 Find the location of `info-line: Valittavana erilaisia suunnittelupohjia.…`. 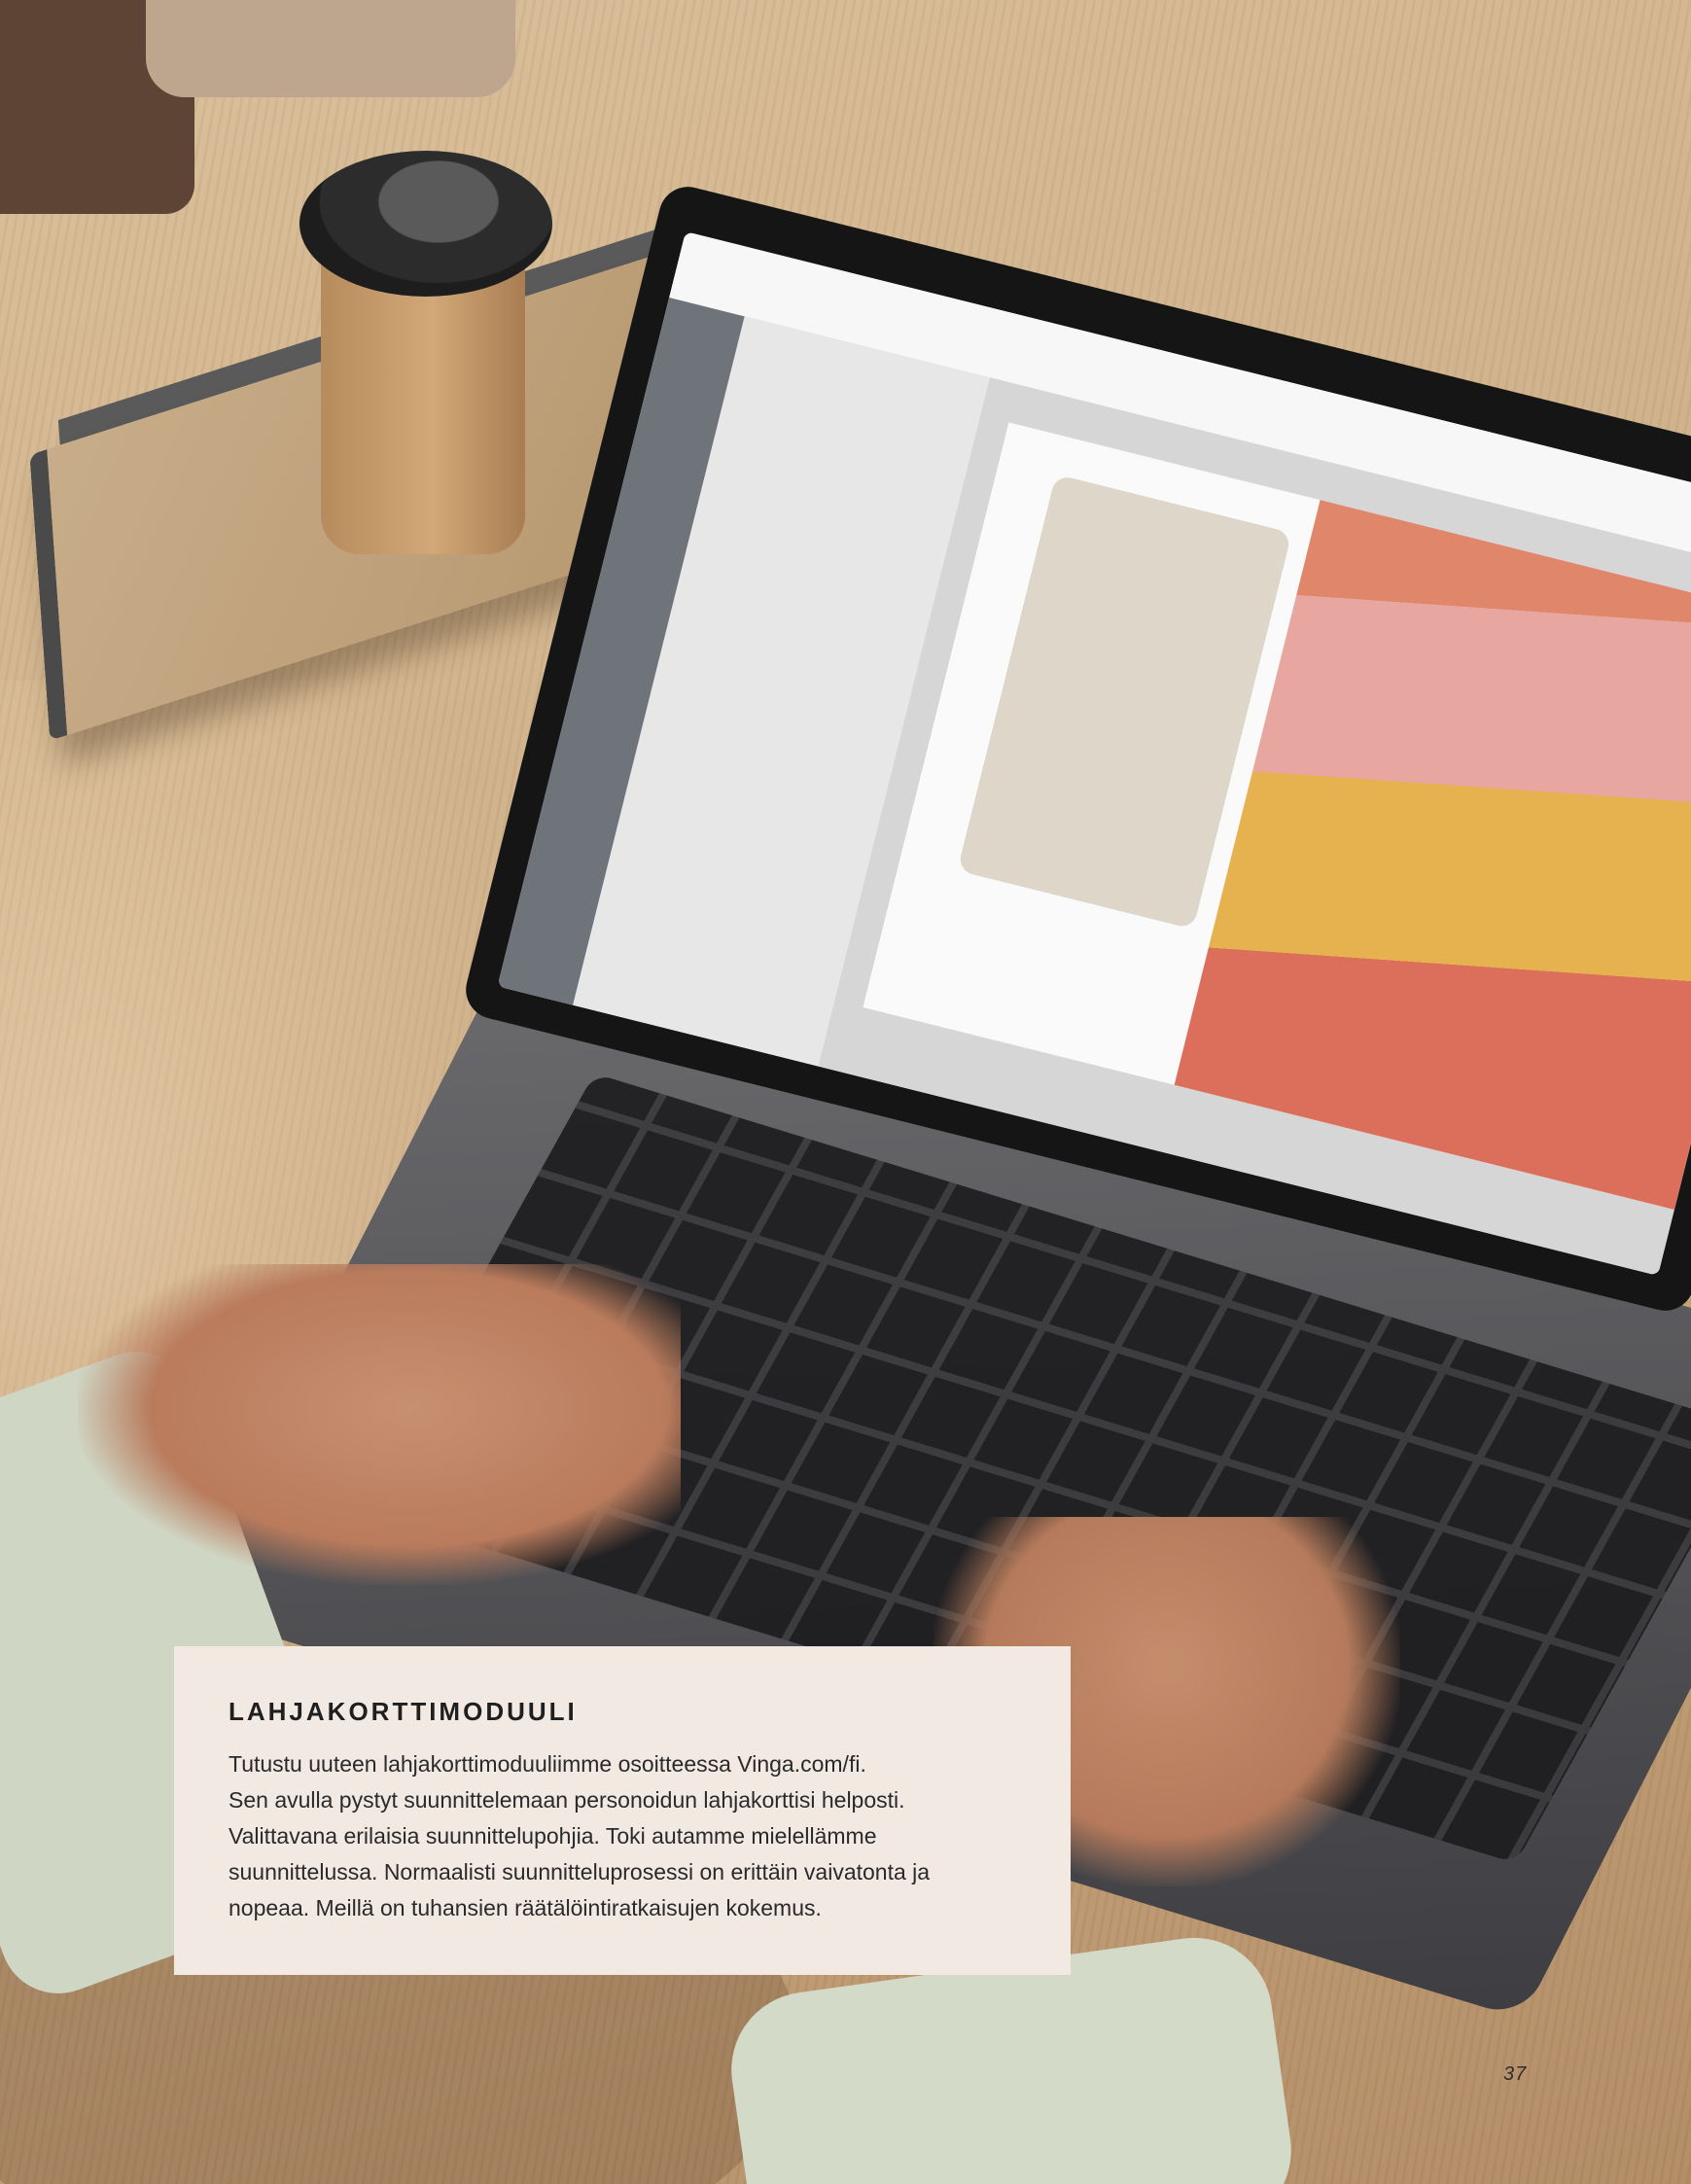

info-line: Valittavana erilaisia suunnittelupohjia.… is located at coordinates (553, 1836).